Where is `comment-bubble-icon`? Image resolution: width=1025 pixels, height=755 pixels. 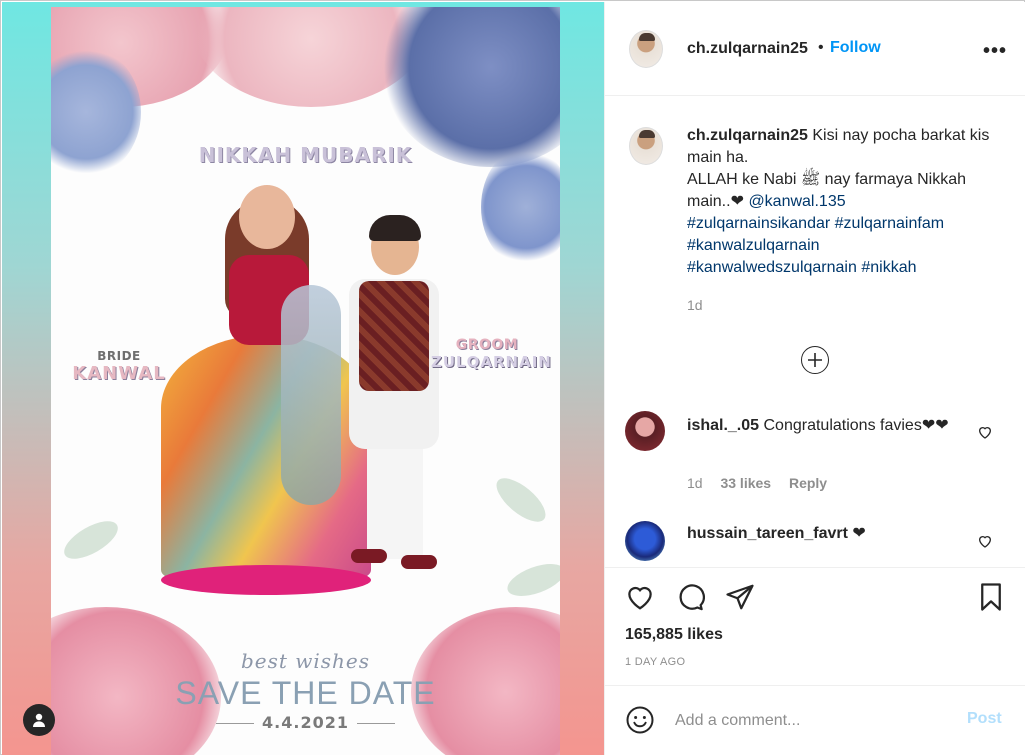
comment-bubble-icon is located at coordinates (690, 599).